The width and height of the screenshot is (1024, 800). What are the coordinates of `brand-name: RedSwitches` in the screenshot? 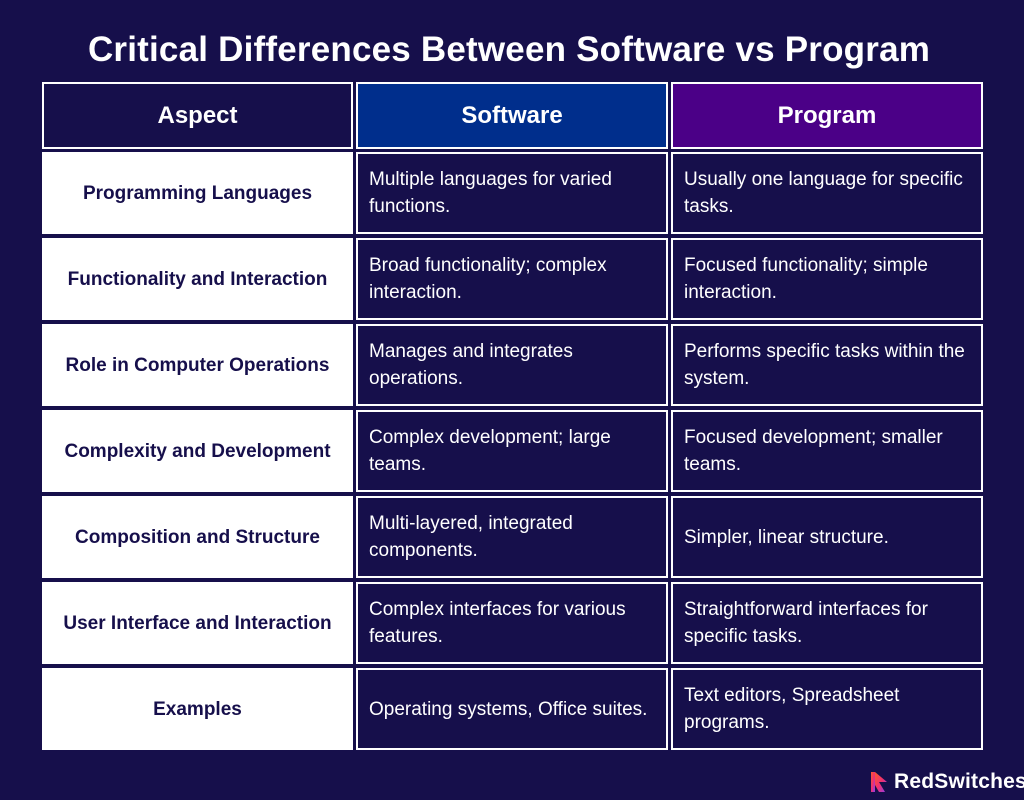 It's located at (959, 781).